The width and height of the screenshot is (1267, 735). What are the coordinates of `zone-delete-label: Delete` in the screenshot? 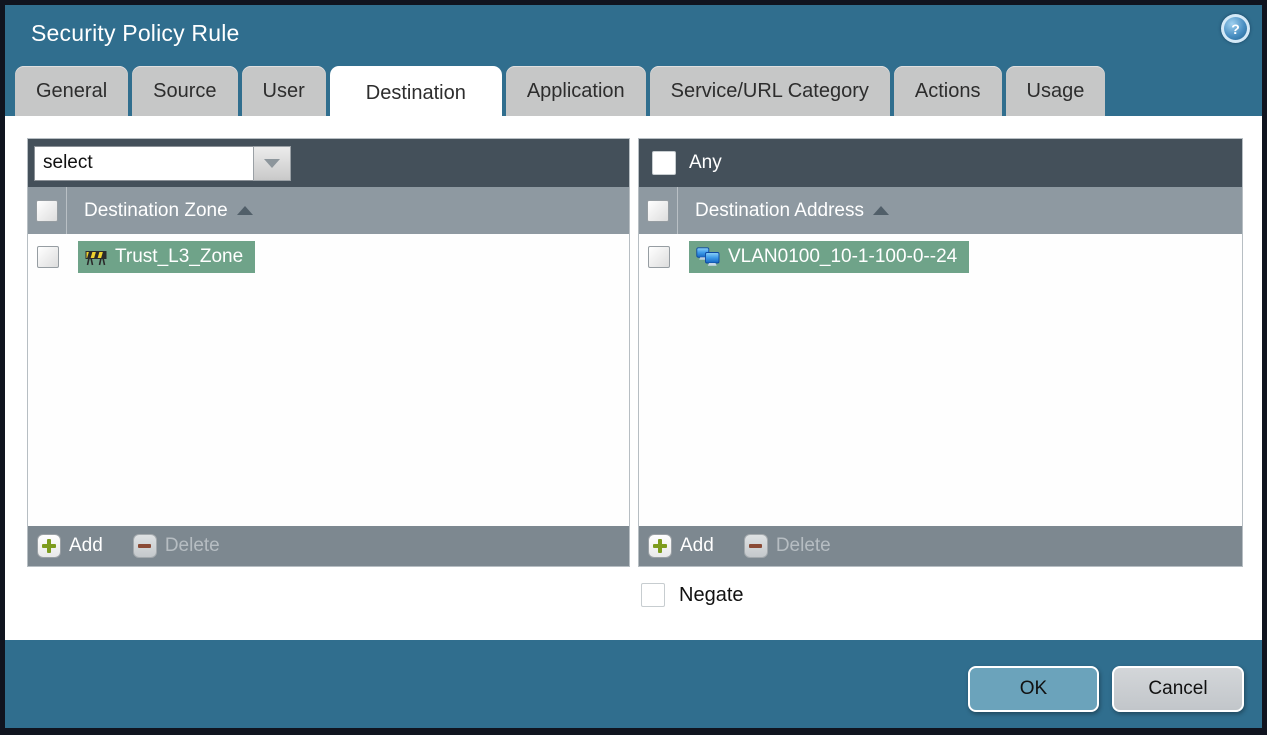 It's located at (192, 545).